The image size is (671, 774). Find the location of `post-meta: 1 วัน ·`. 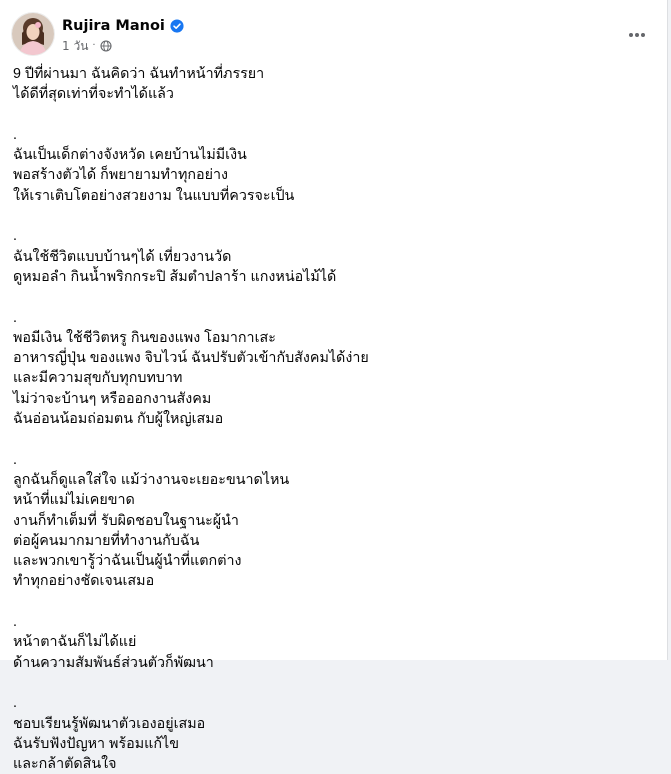

post-meta: 1 วัน · is located at coordinates (87, 46).